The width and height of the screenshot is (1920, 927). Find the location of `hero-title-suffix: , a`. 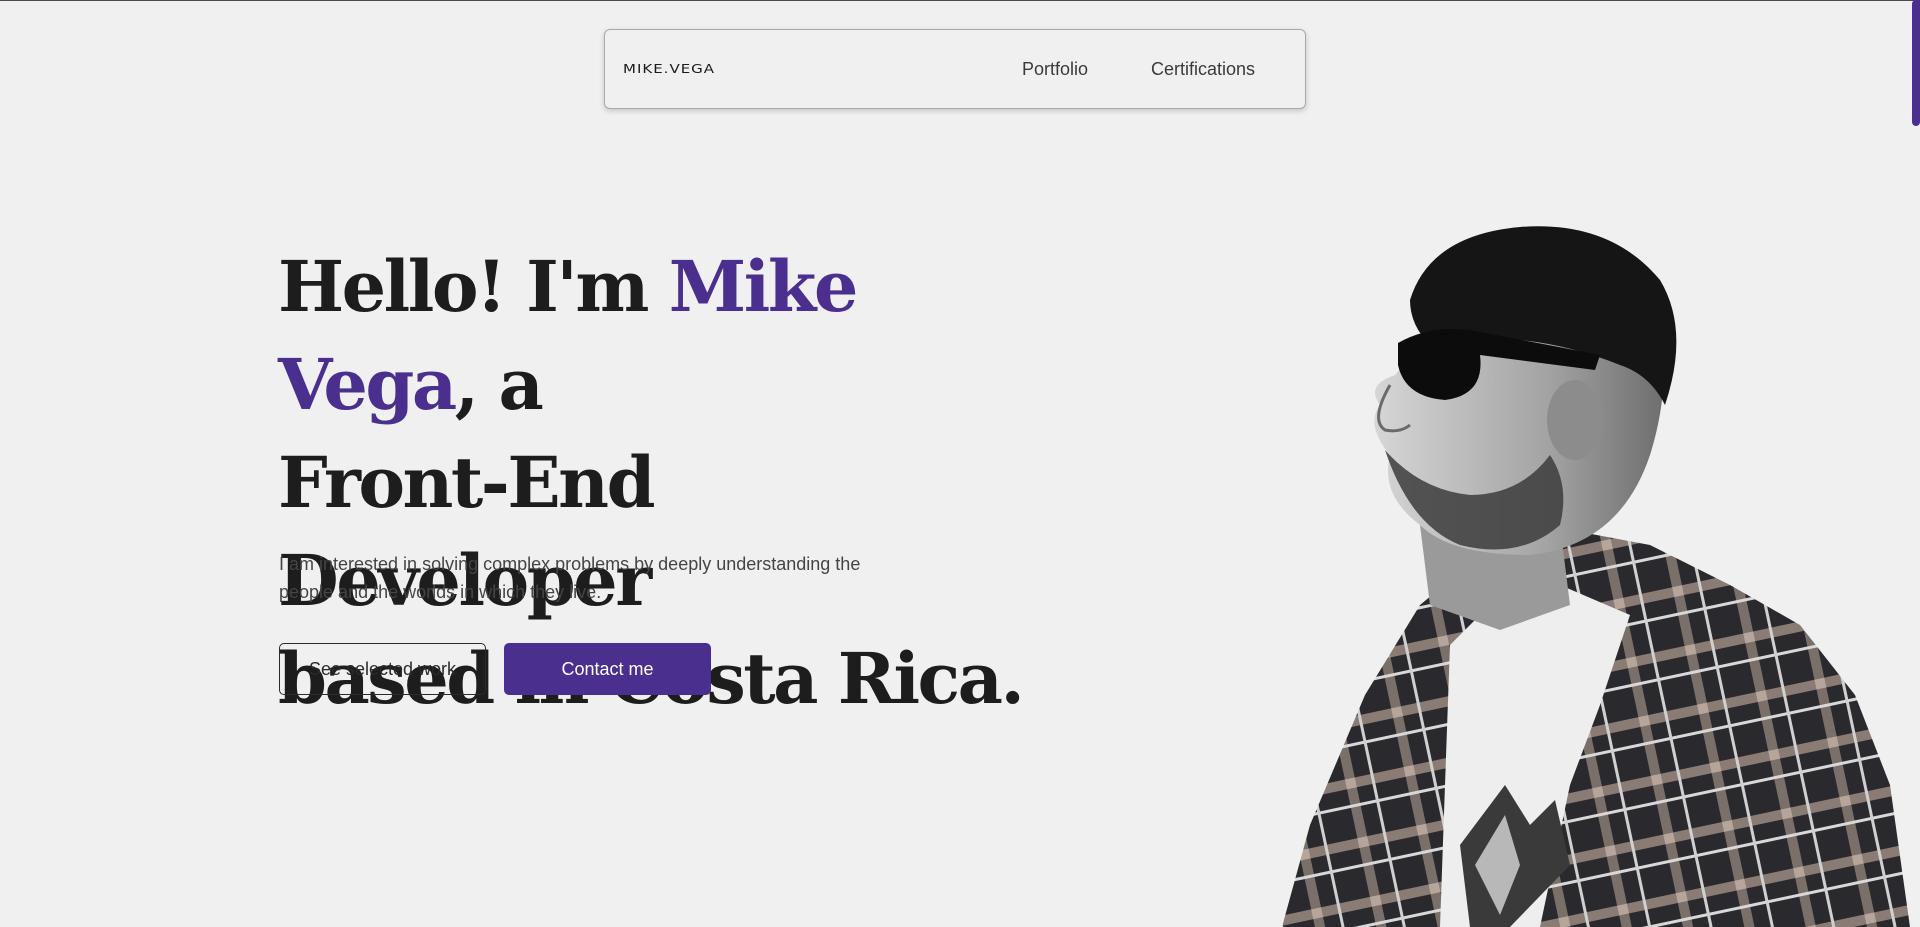

hero-title-suffix: , a is located at coordinates (499, 384).